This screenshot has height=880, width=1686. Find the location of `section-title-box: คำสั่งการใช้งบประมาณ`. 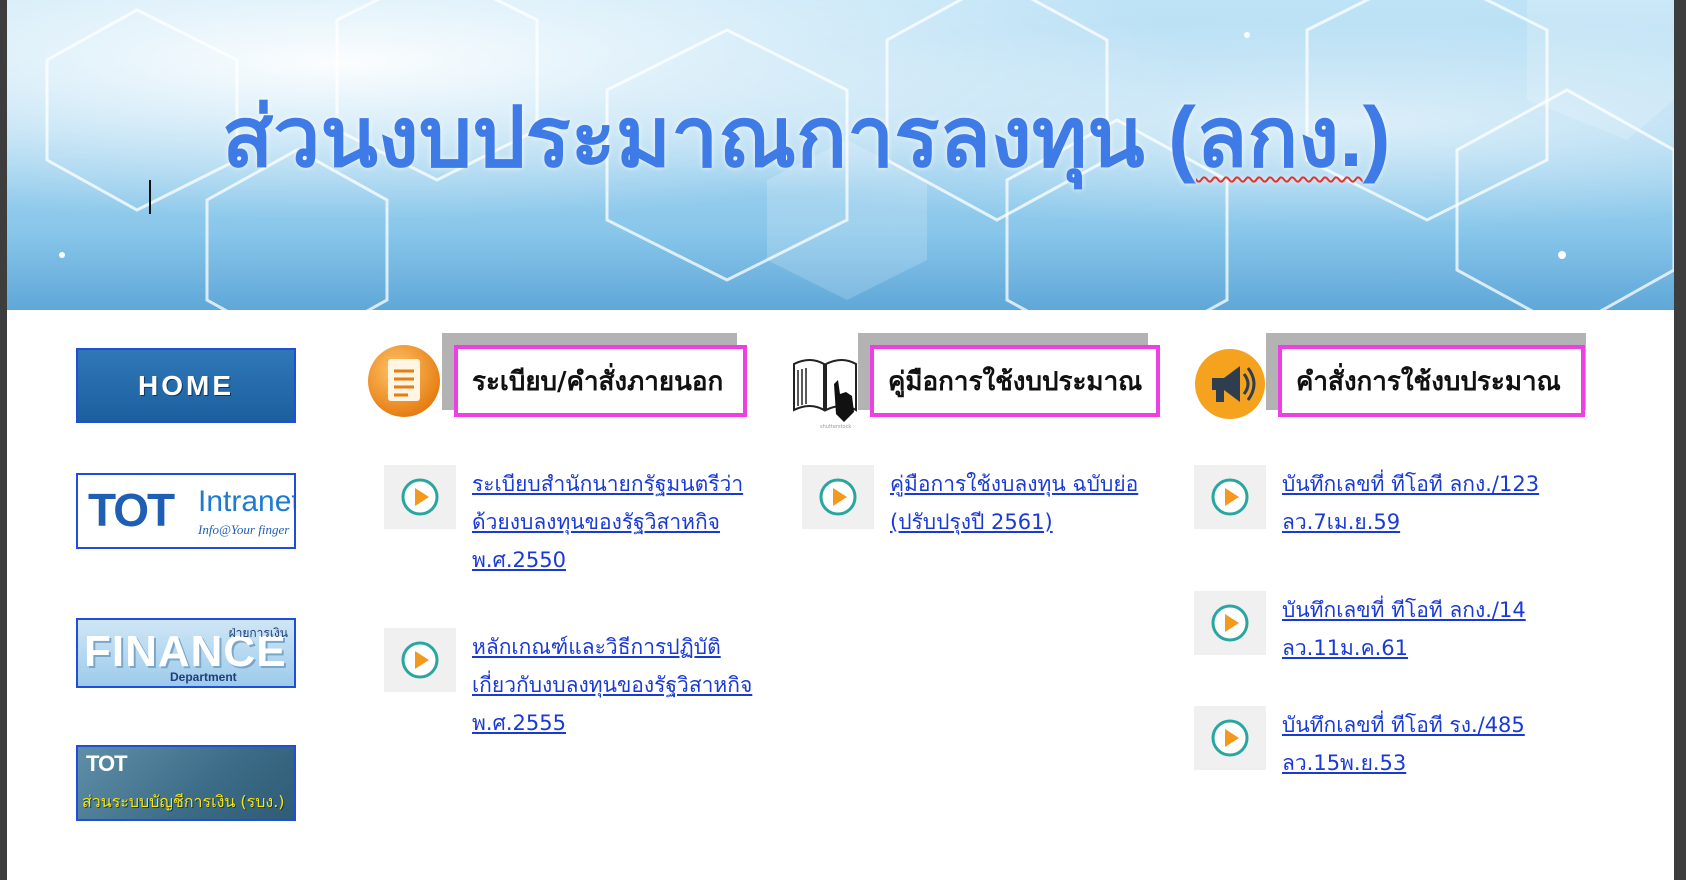

section-title-box: คำสั่งการใช้งบประมาณ is located at coordinates (1431, 381).